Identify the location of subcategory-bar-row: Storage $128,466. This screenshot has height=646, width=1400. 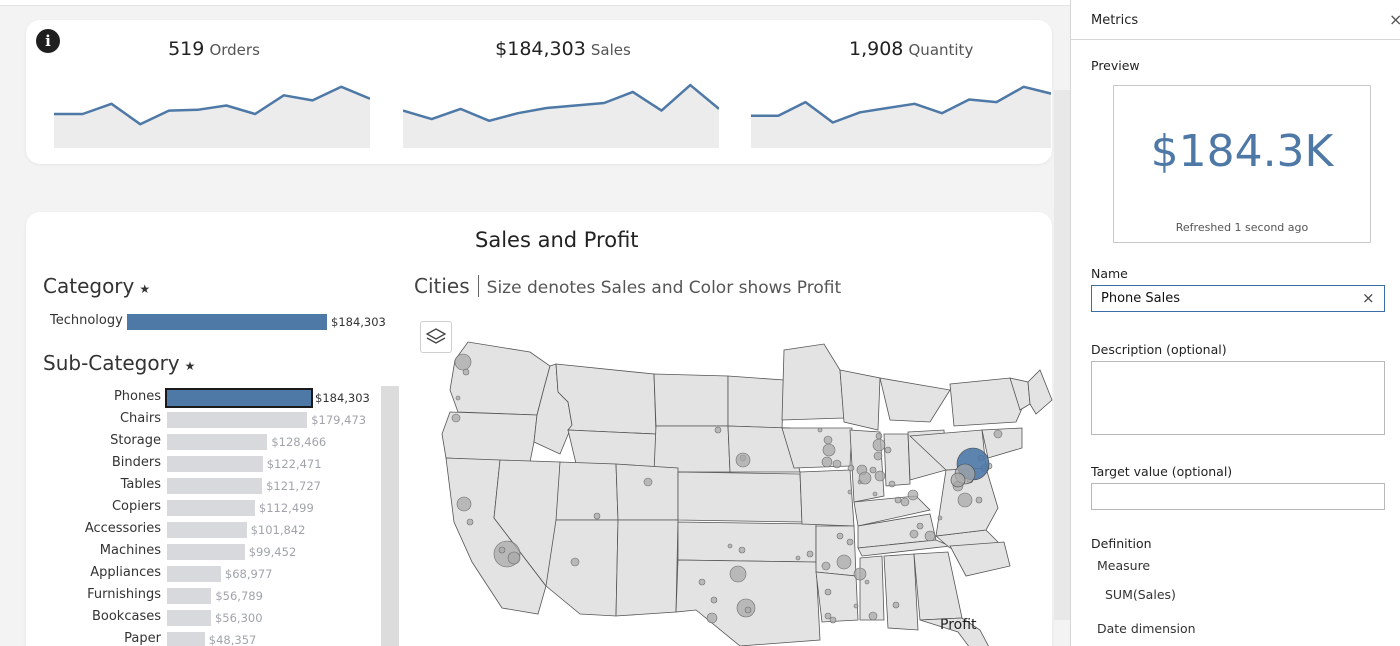
(200, 442).